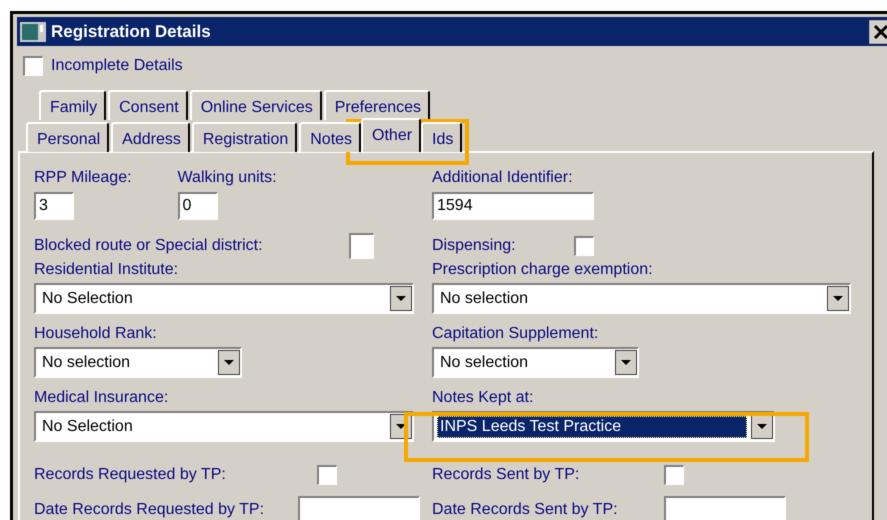  I want to click on tab: Consent, so click(148, 105).